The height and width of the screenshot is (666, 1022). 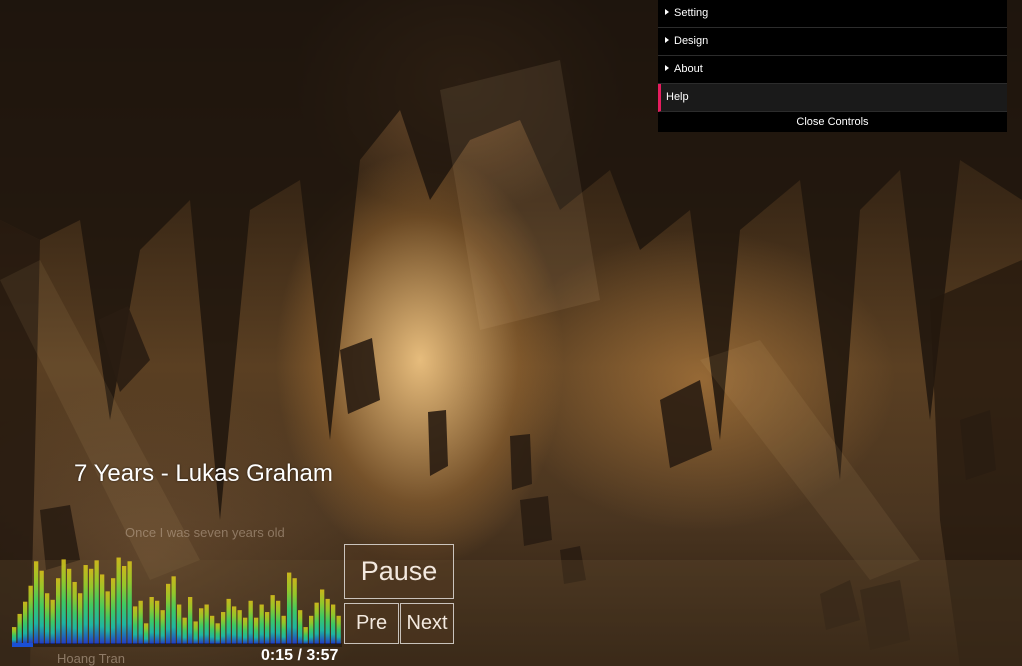 What do you see at coordinates (427, 623) in the screenshot?
I see `next-button: Next` at bounding box center [427, 623].